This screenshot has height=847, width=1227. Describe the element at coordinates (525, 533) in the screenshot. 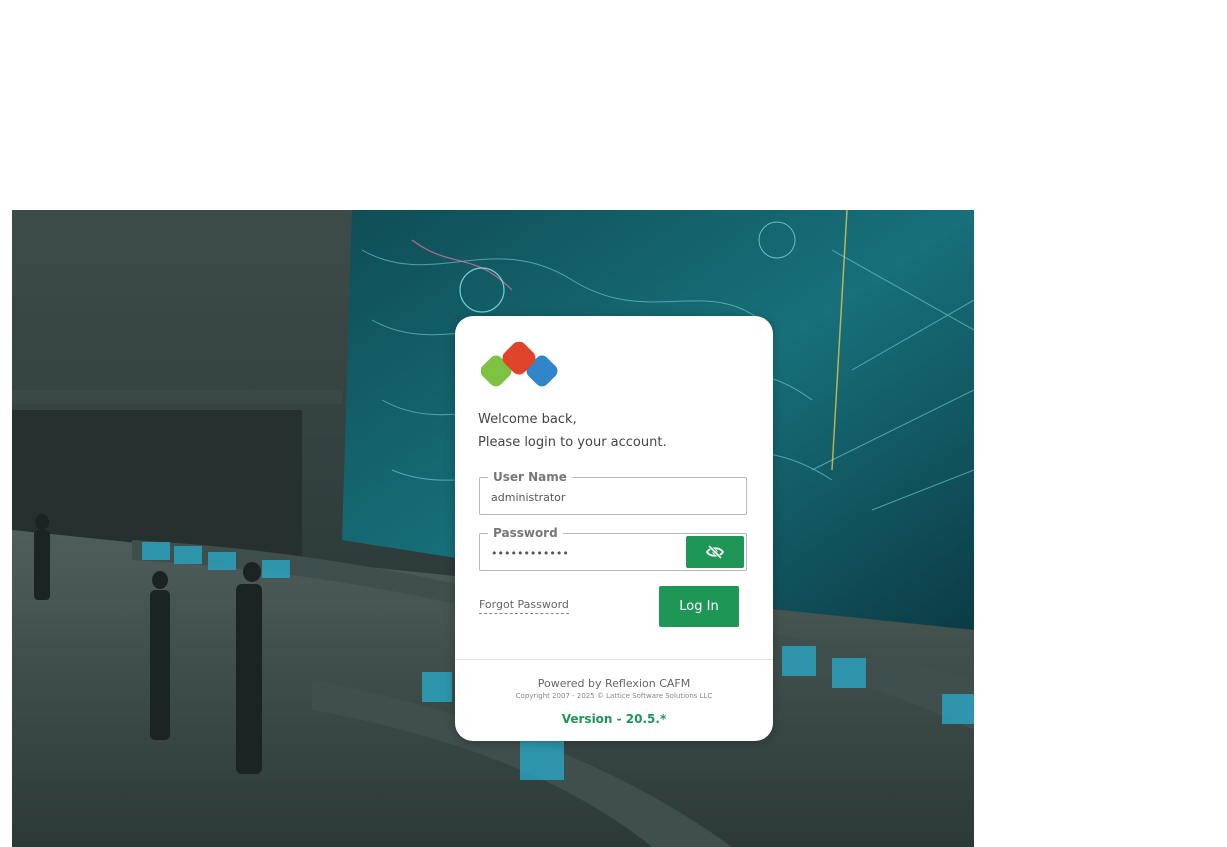

I see `password-label: Password` at that location.